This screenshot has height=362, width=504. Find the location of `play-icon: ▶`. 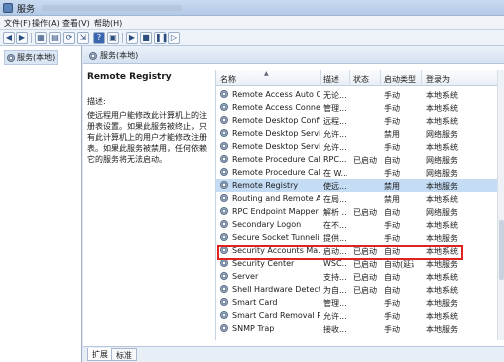

play-icon: ▶ is located at coordinates (132, 38).